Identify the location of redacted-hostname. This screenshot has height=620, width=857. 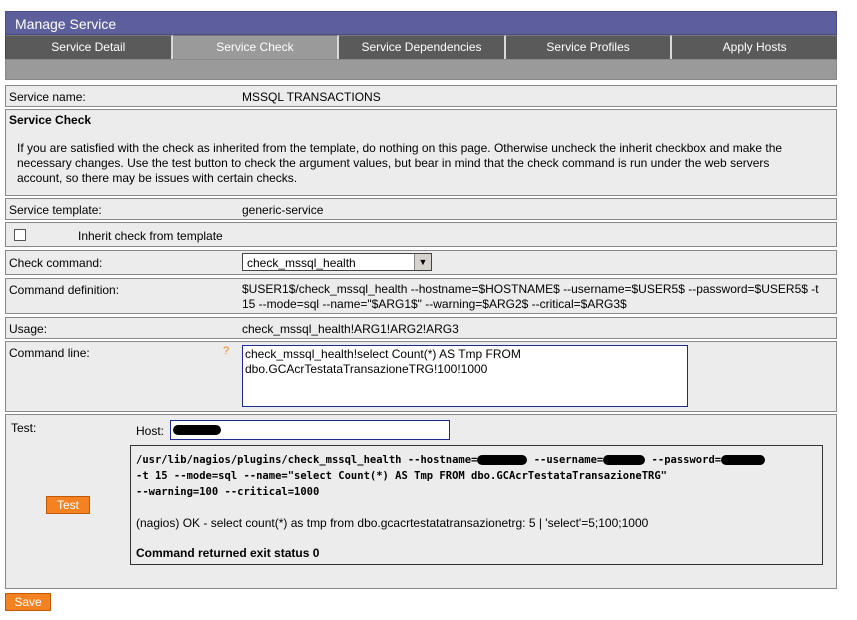
(502, 460).